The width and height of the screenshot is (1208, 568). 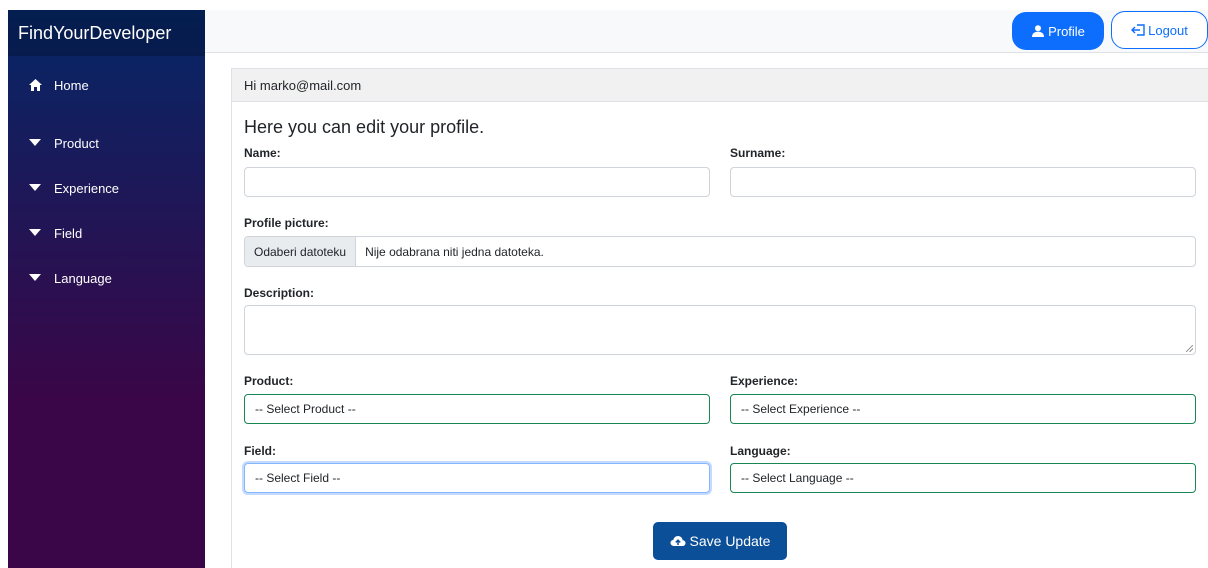 I want to click on logout-icon, so click(x=1138, y=30).